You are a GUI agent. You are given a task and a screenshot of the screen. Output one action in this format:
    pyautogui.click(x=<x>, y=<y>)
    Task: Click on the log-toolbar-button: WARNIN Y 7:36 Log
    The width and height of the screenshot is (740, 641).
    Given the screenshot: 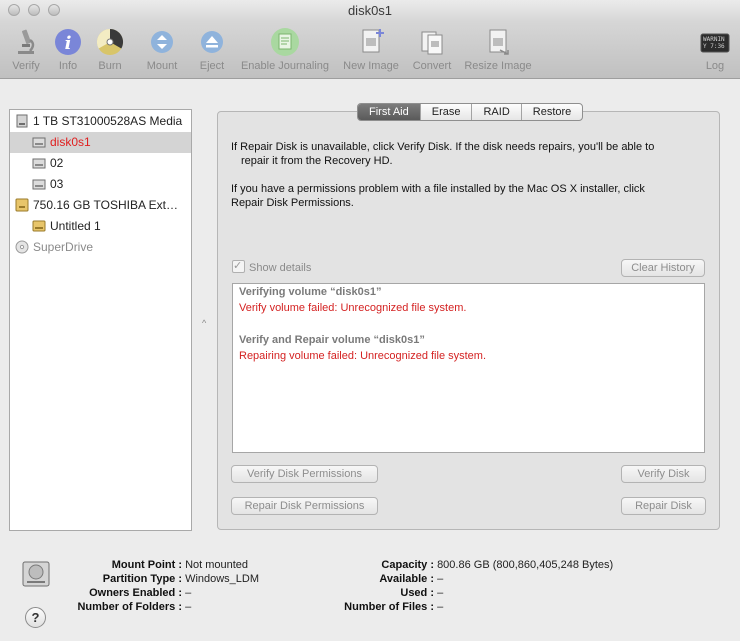 What is the action you would take?
    pyautogui.click(x=715, y=49)
    